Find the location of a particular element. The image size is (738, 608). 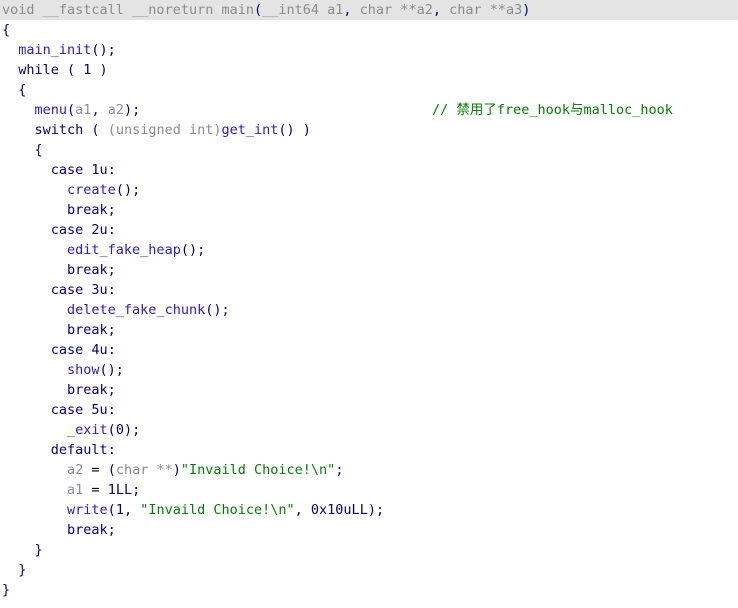

code-line-break-4: break; is located at coordinates (369, 390).